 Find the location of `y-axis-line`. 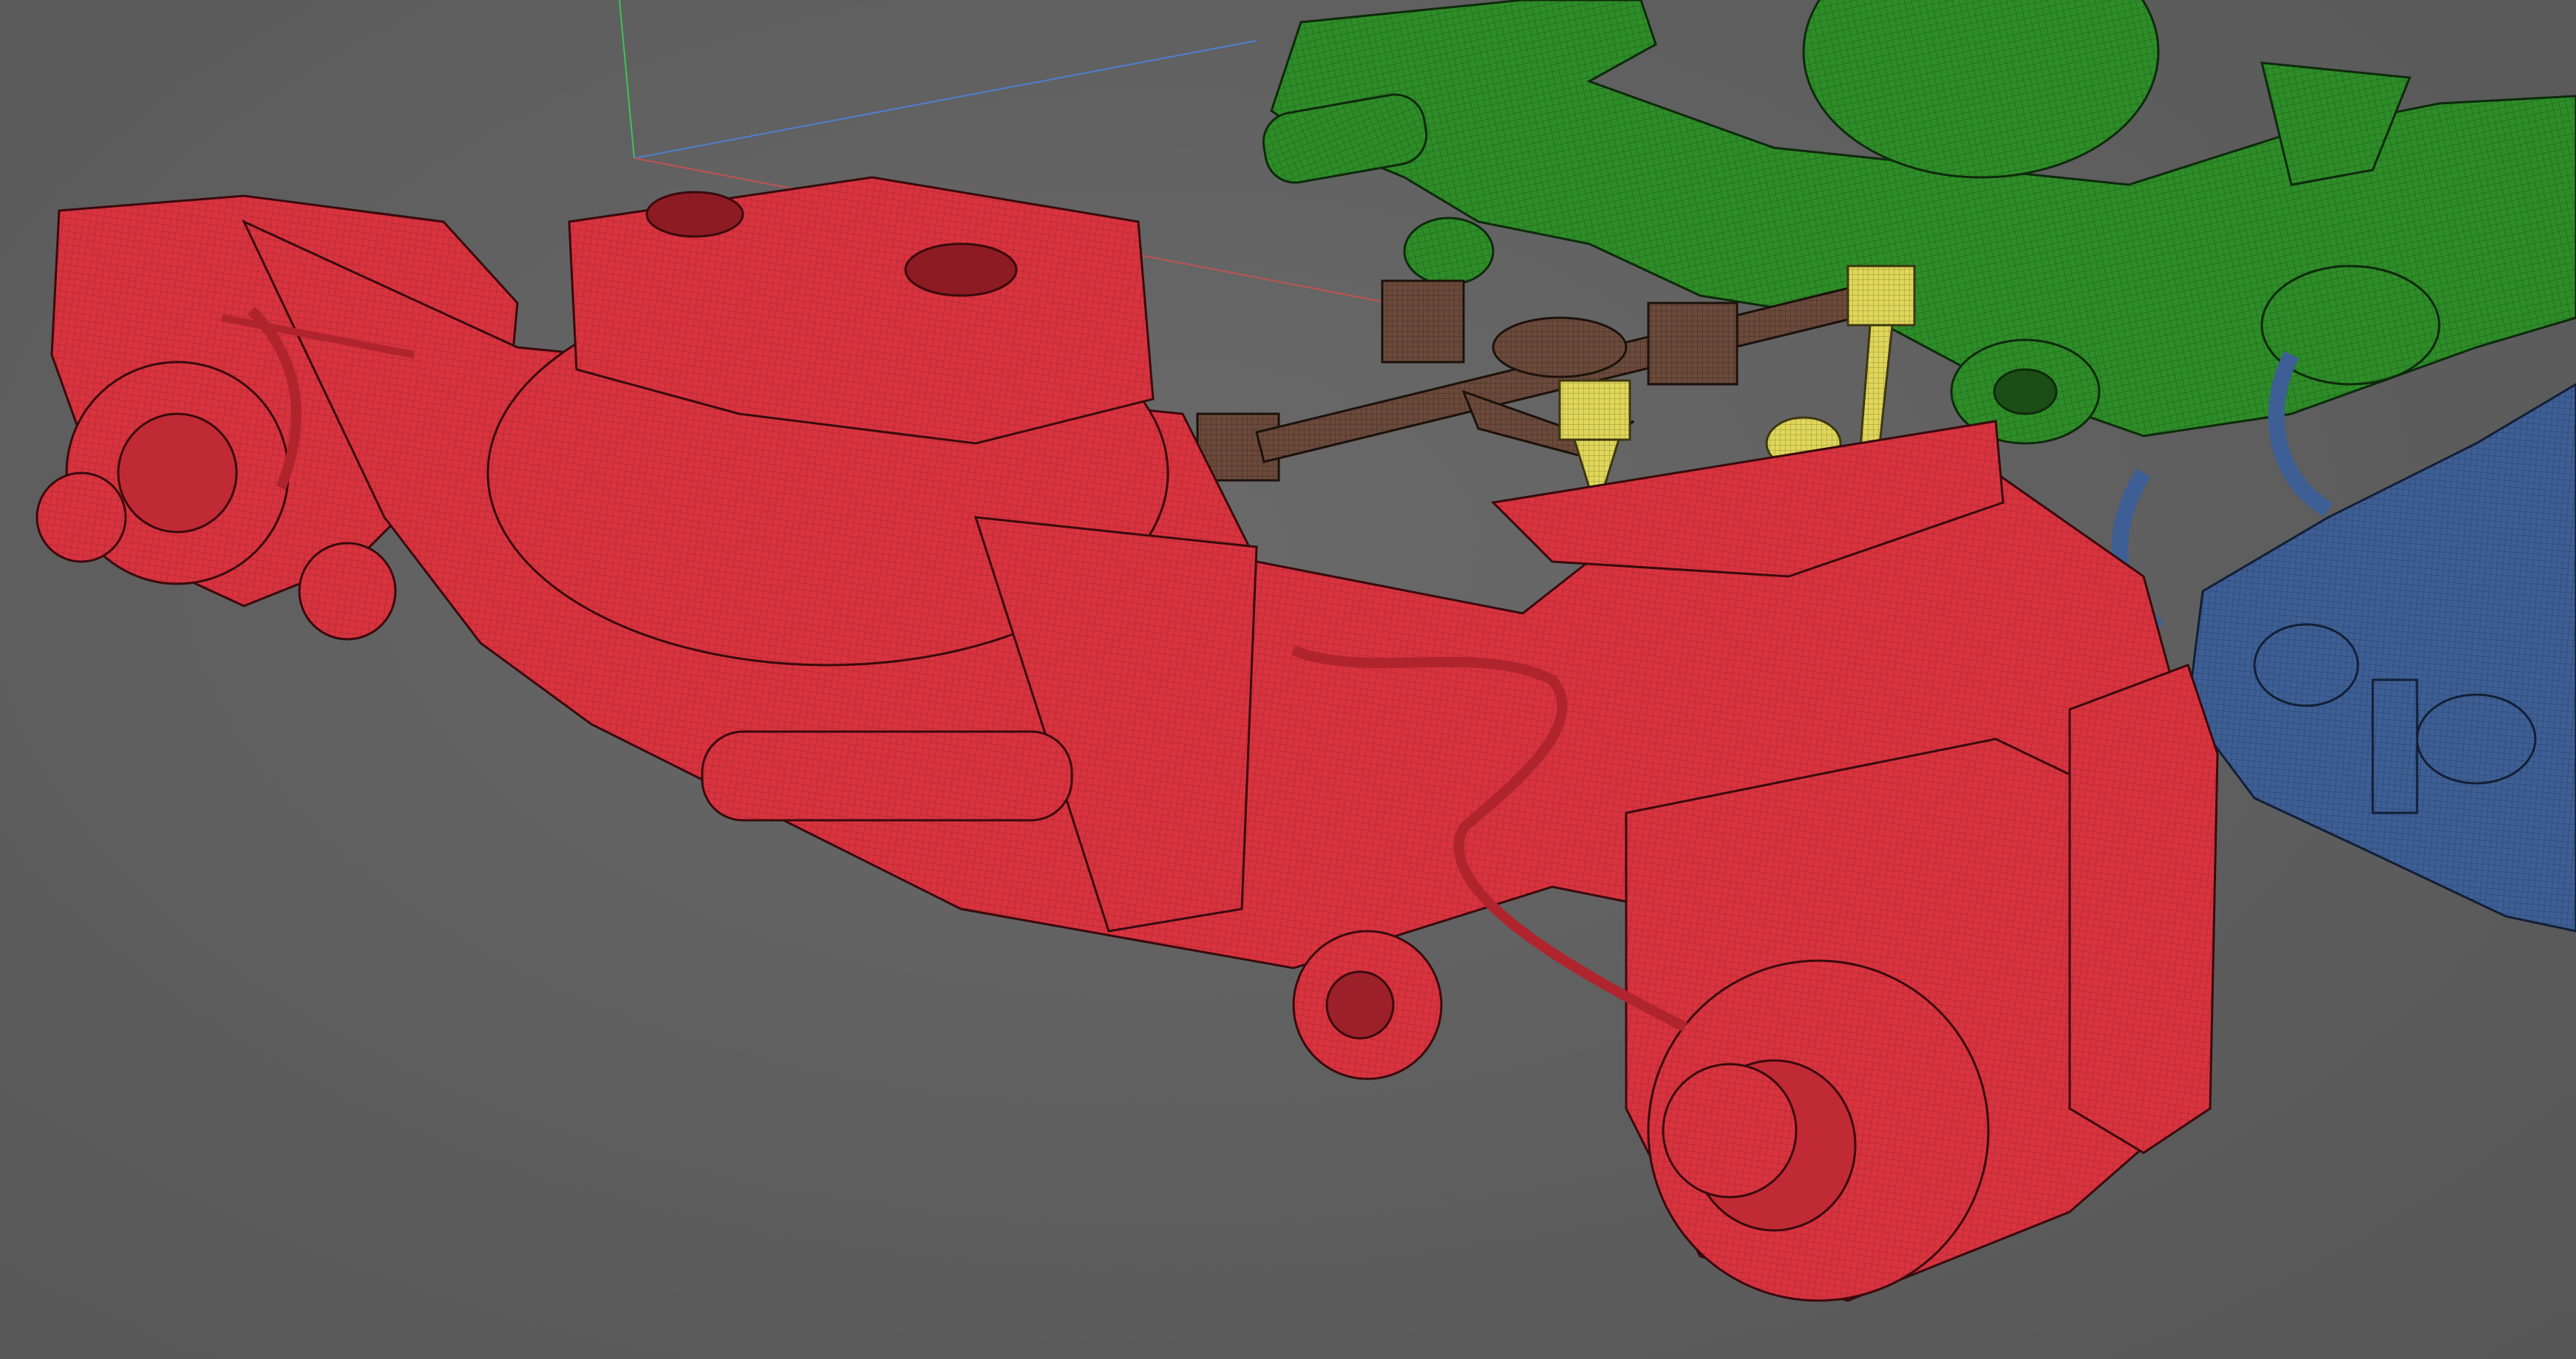

y-axis-line is located at coordinates (627, 79).